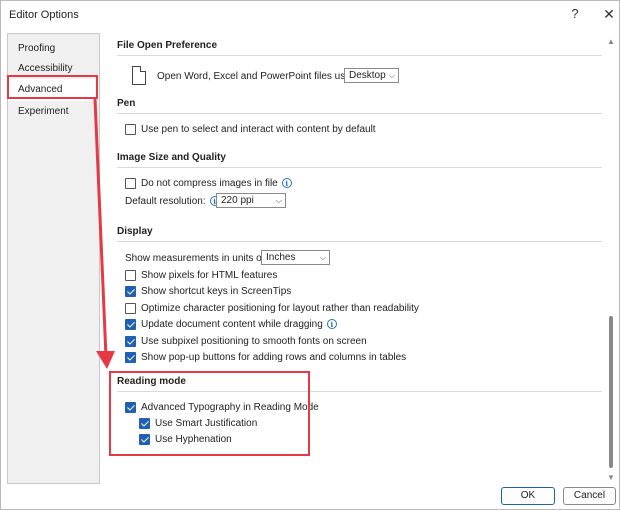 This screenshot has width=620, height=510. What do you see at coordinates (611, 477) in the screenshot?
I see `scroll-down-icon: ▼` at bounding box center [611, 477].